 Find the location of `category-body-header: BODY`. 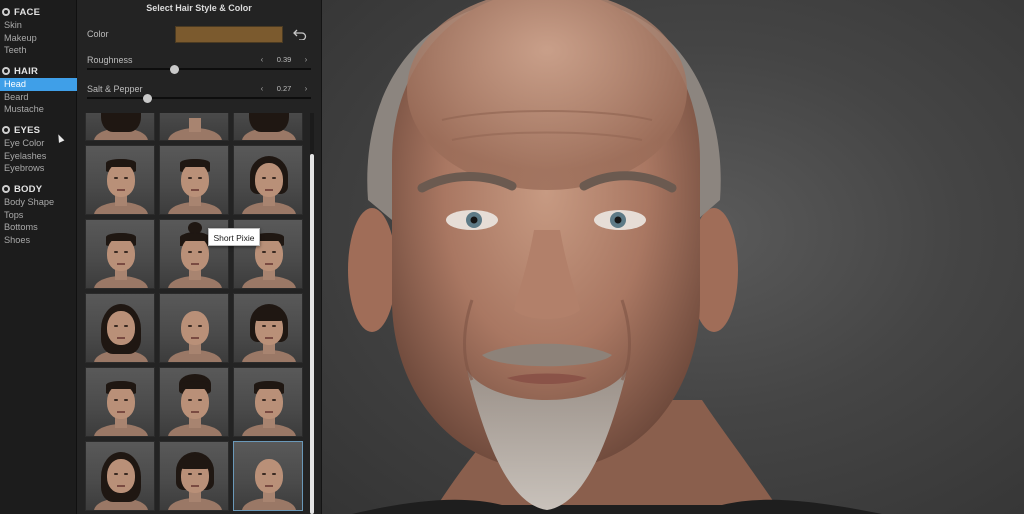

category-body-header: BODY is located at coordinates (39, 189).